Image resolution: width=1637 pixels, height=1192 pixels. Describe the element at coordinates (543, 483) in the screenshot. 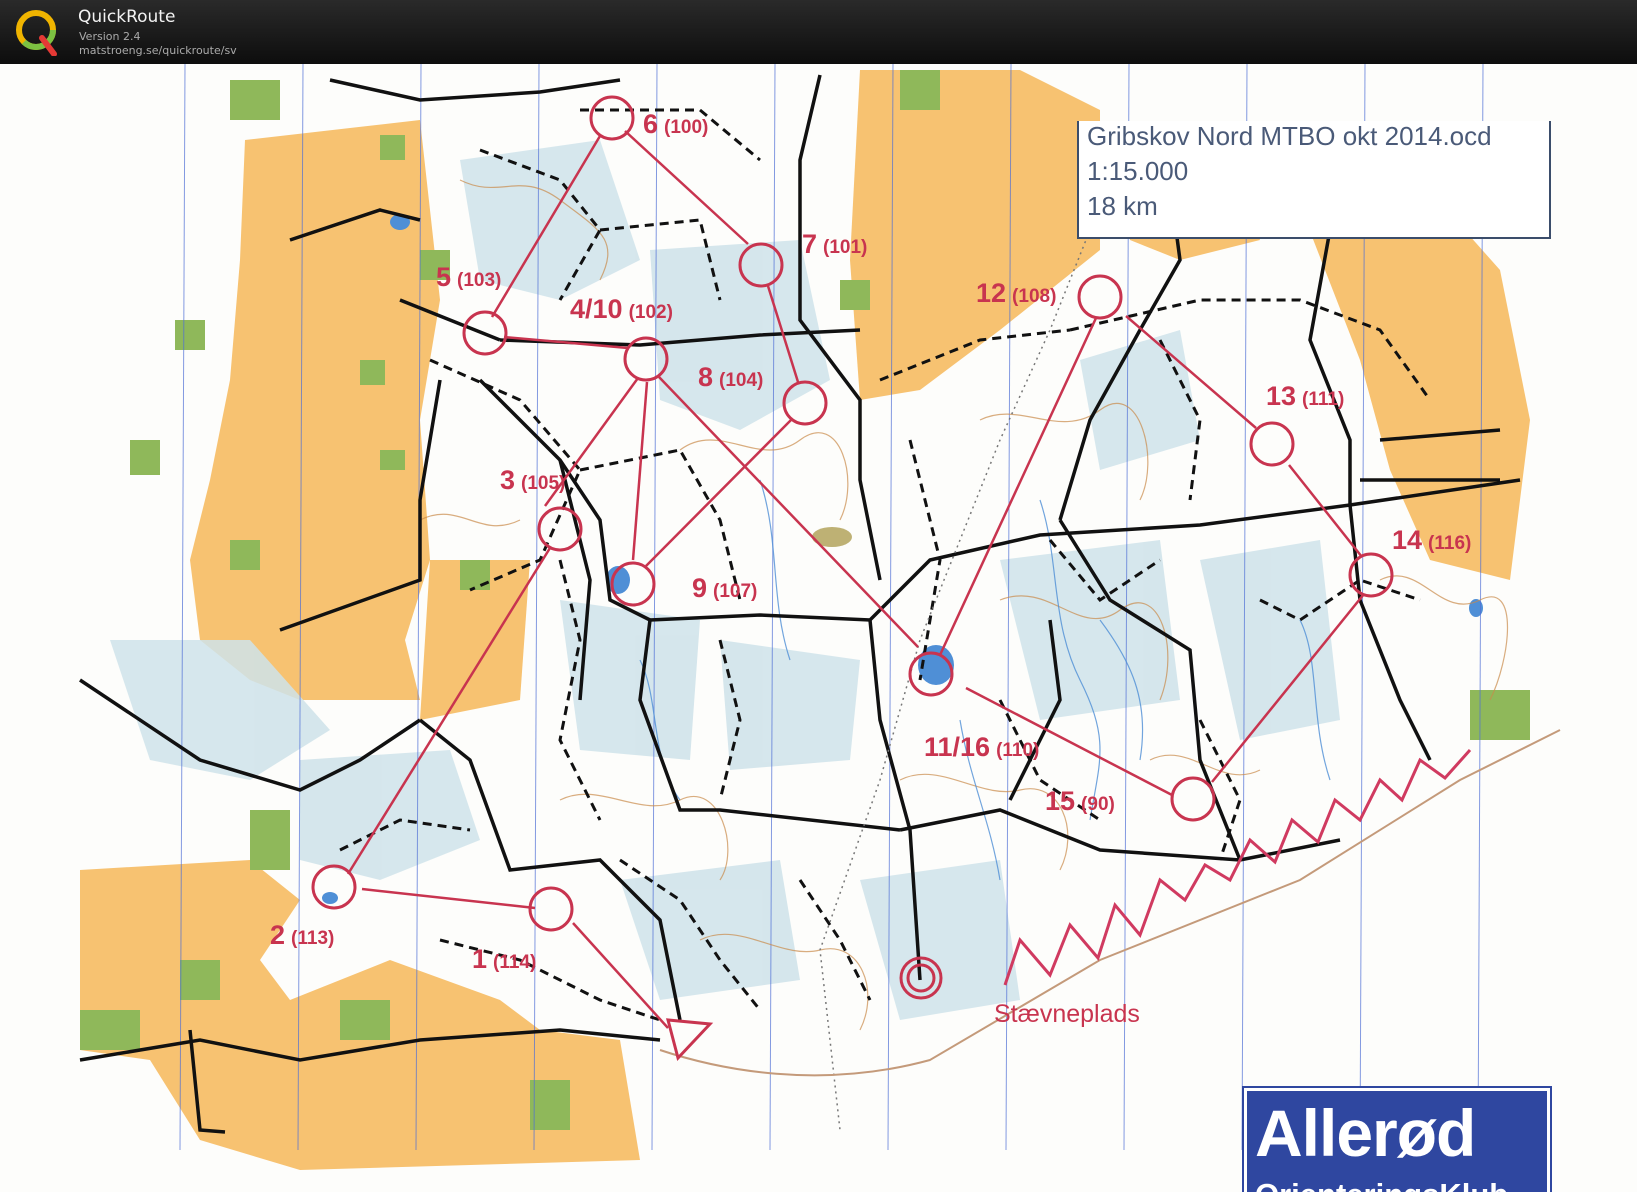

I see `control-code: (105)` at that location.